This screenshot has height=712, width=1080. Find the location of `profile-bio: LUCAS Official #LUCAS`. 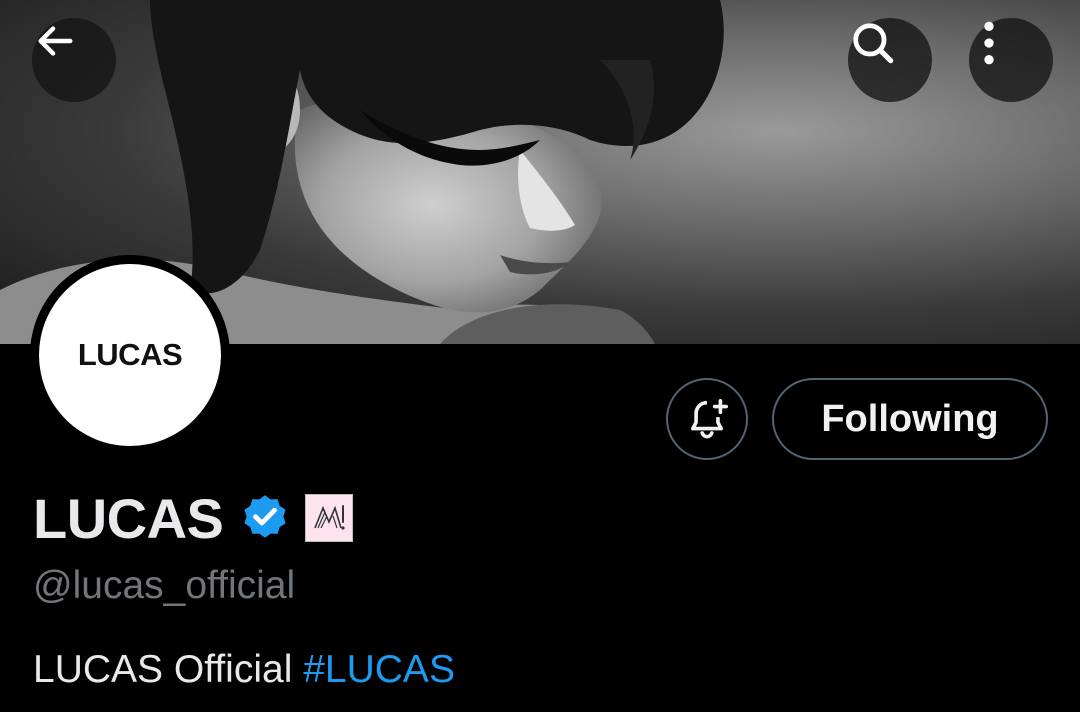

profile-bio: LUCAS Official #LUCAS is located at coordinates (244, 670).